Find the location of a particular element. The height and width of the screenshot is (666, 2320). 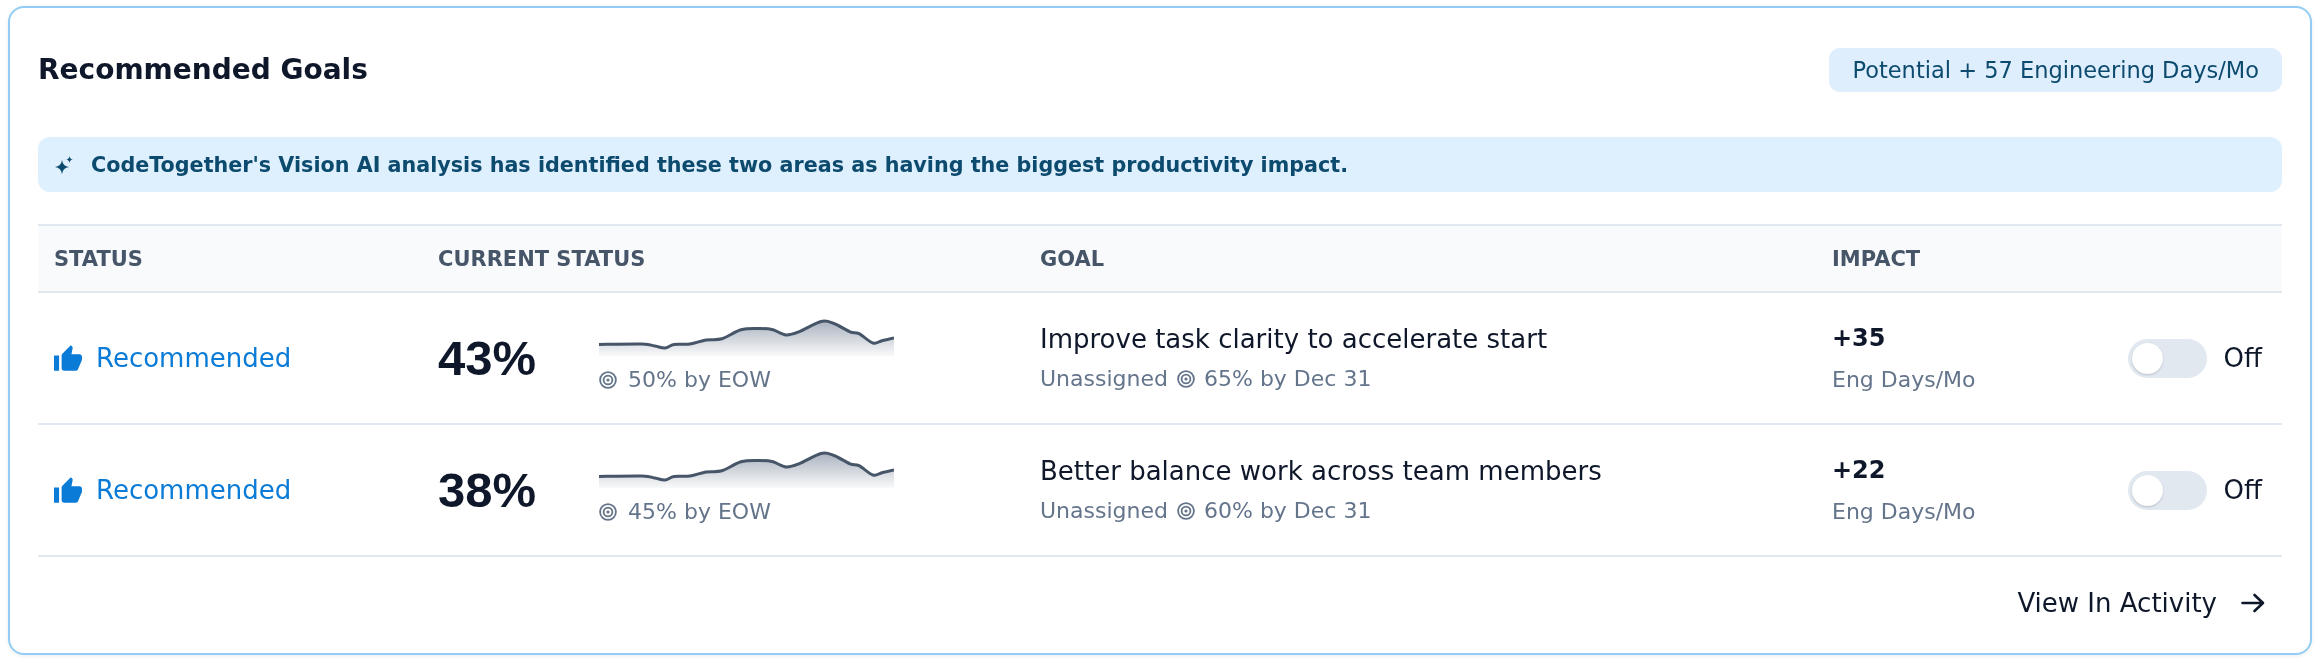

arrow-right-icon is located at coordinates (2253, 603).